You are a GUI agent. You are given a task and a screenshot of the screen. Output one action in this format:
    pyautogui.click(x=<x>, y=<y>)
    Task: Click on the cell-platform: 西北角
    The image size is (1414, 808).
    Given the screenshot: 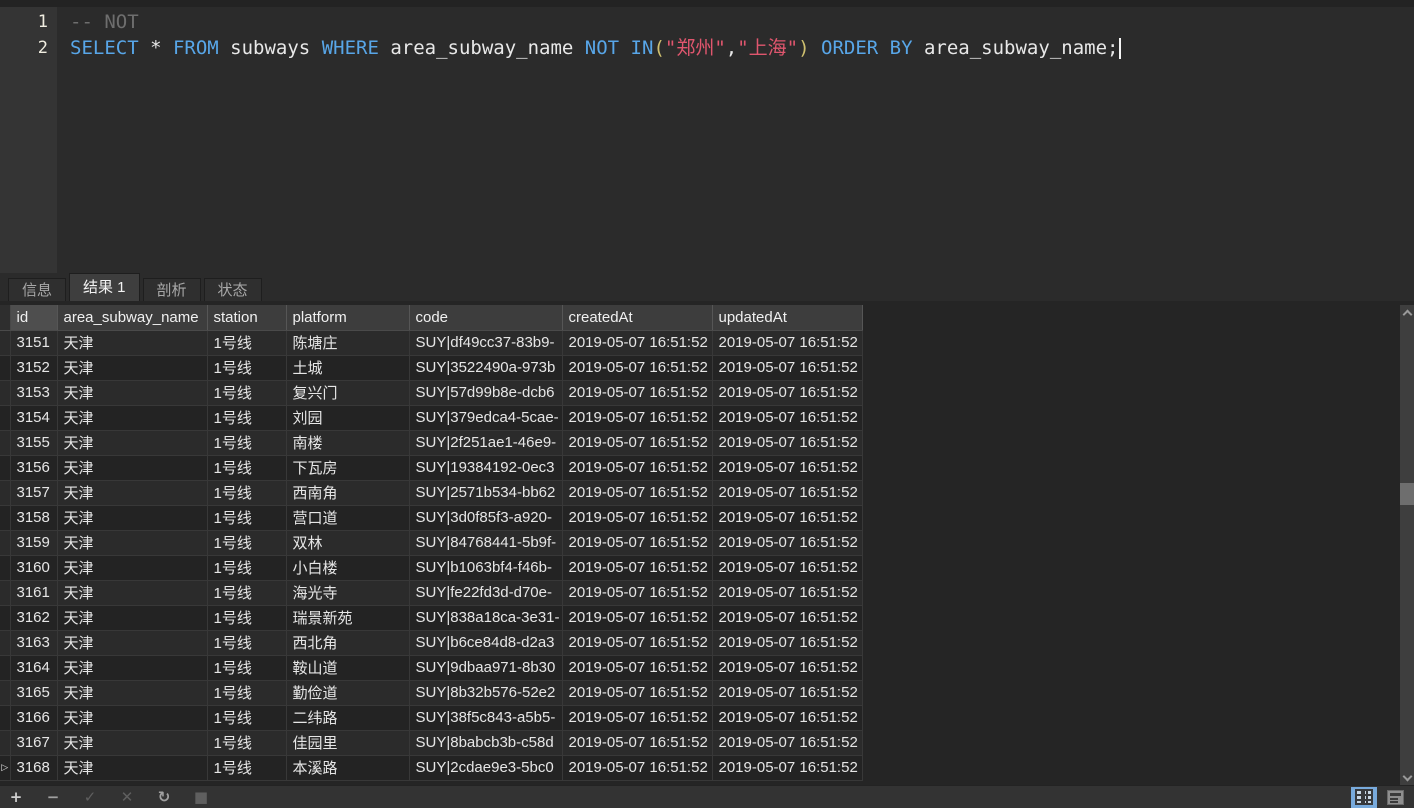 What is the action you would take?
    pyautogui.click(x=348, y=643)
    